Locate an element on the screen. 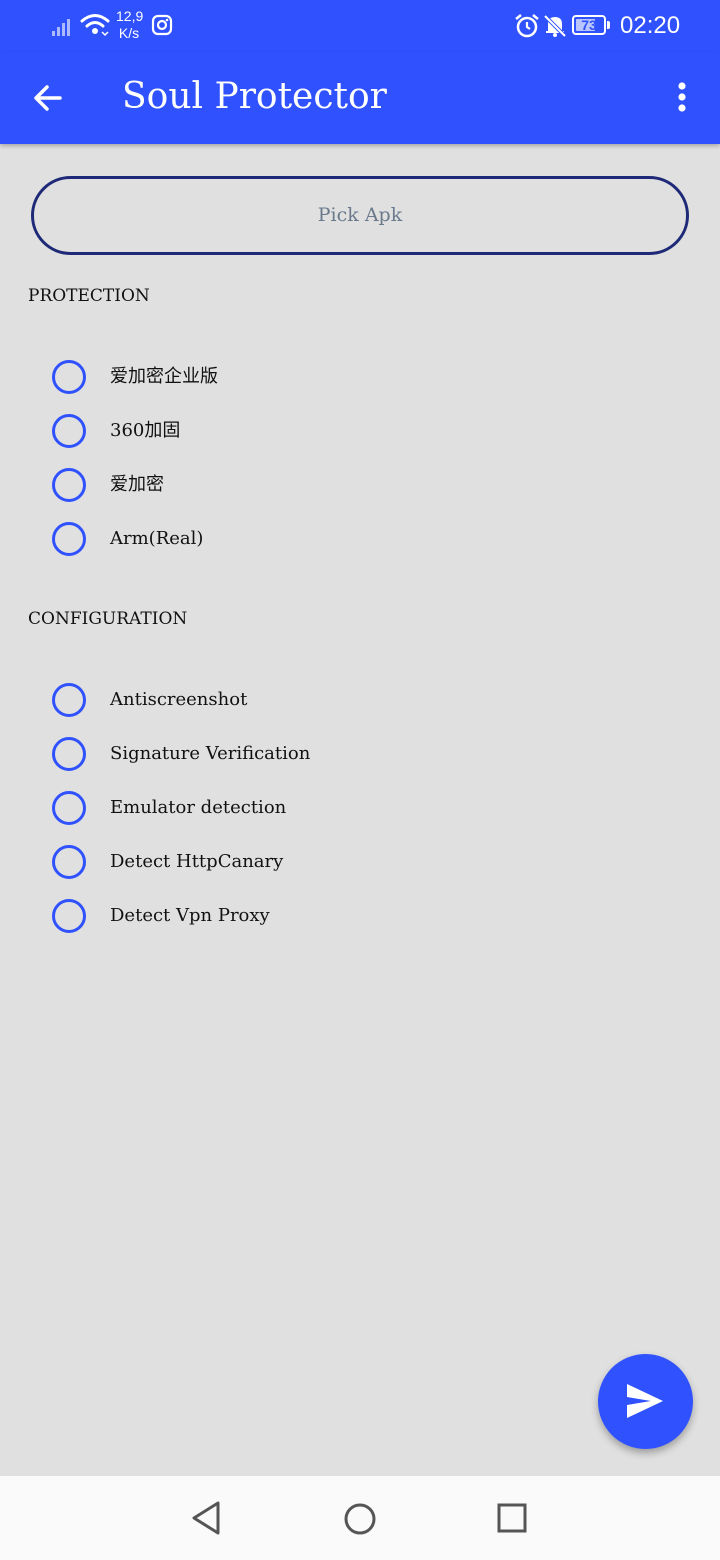 This screenshot has height=1560, width=720. battery-cap is located at coordinates (608, 25).